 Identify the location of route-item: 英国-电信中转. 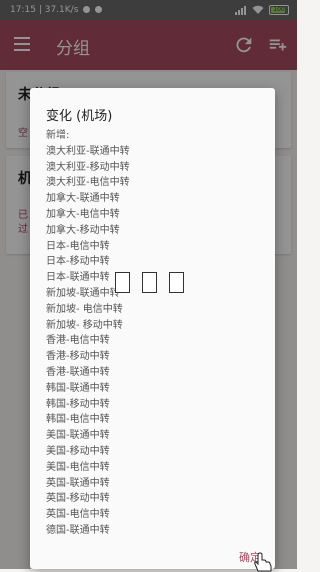
(78, 515).